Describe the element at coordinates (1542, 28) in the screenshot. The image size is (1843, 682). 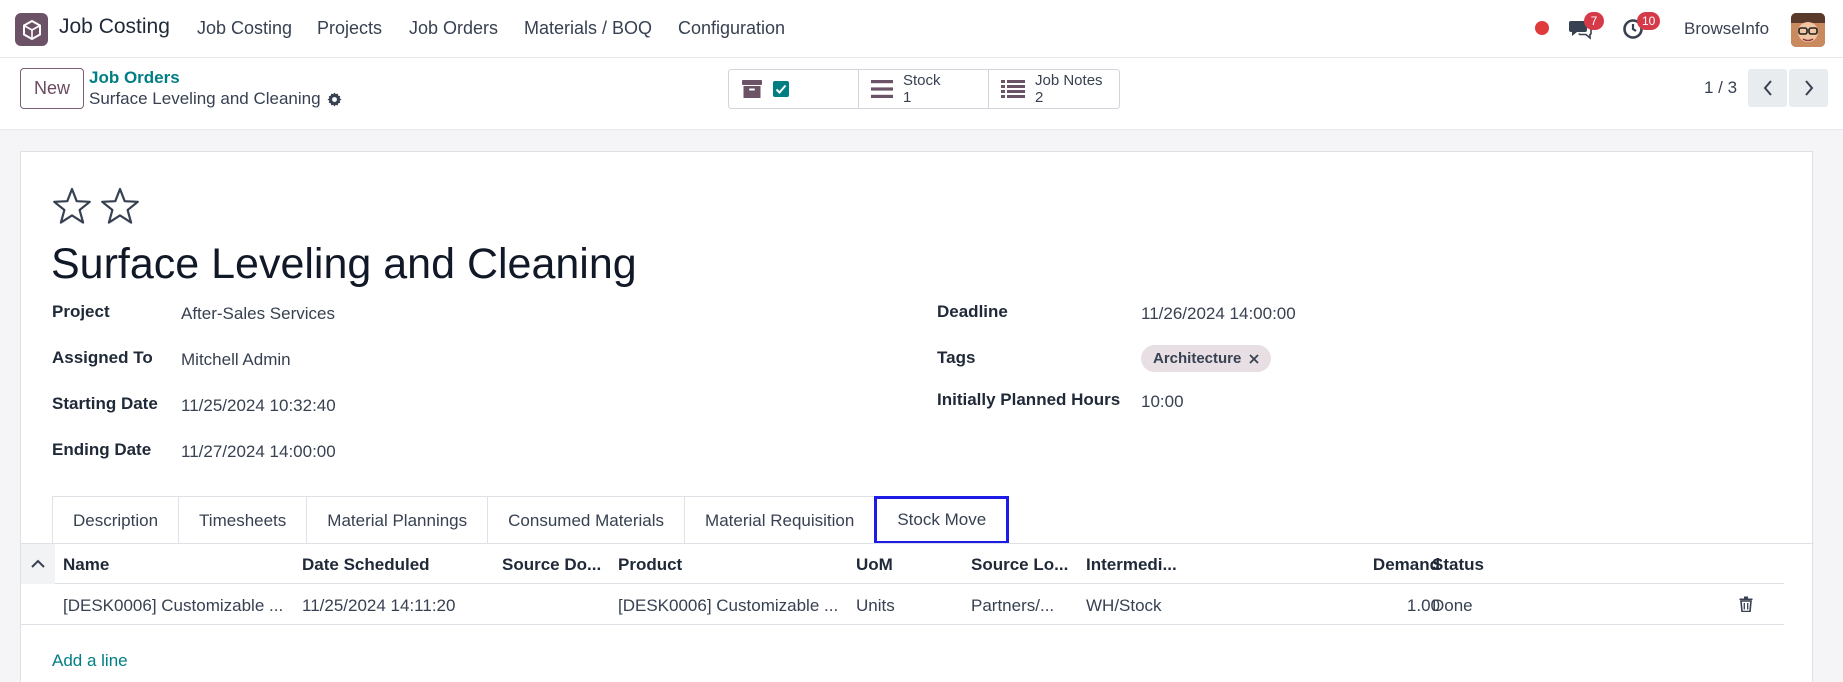
I see `recording-dot-icon` at that location.